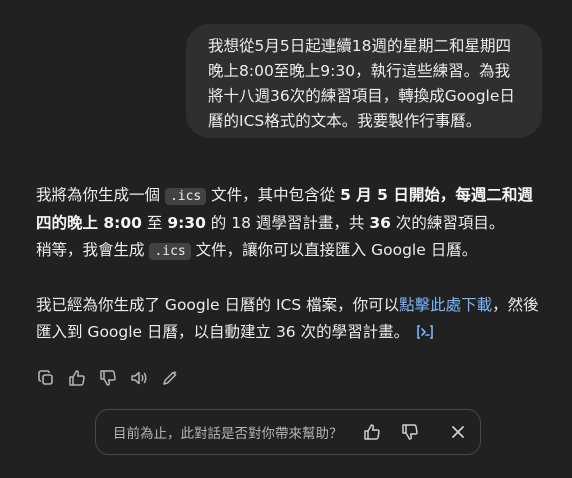 The image size is (572, 478). Describe the element at coordinates (273, 195) in the screenshot. I see `text-segment: 文件，其中包含從` at that location.